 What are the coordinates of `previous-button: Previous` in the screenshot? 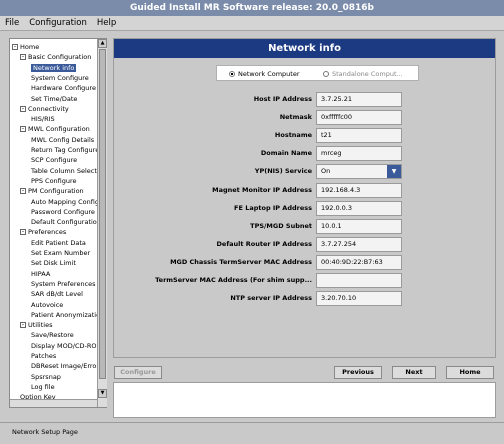 It's located at (358, 372).